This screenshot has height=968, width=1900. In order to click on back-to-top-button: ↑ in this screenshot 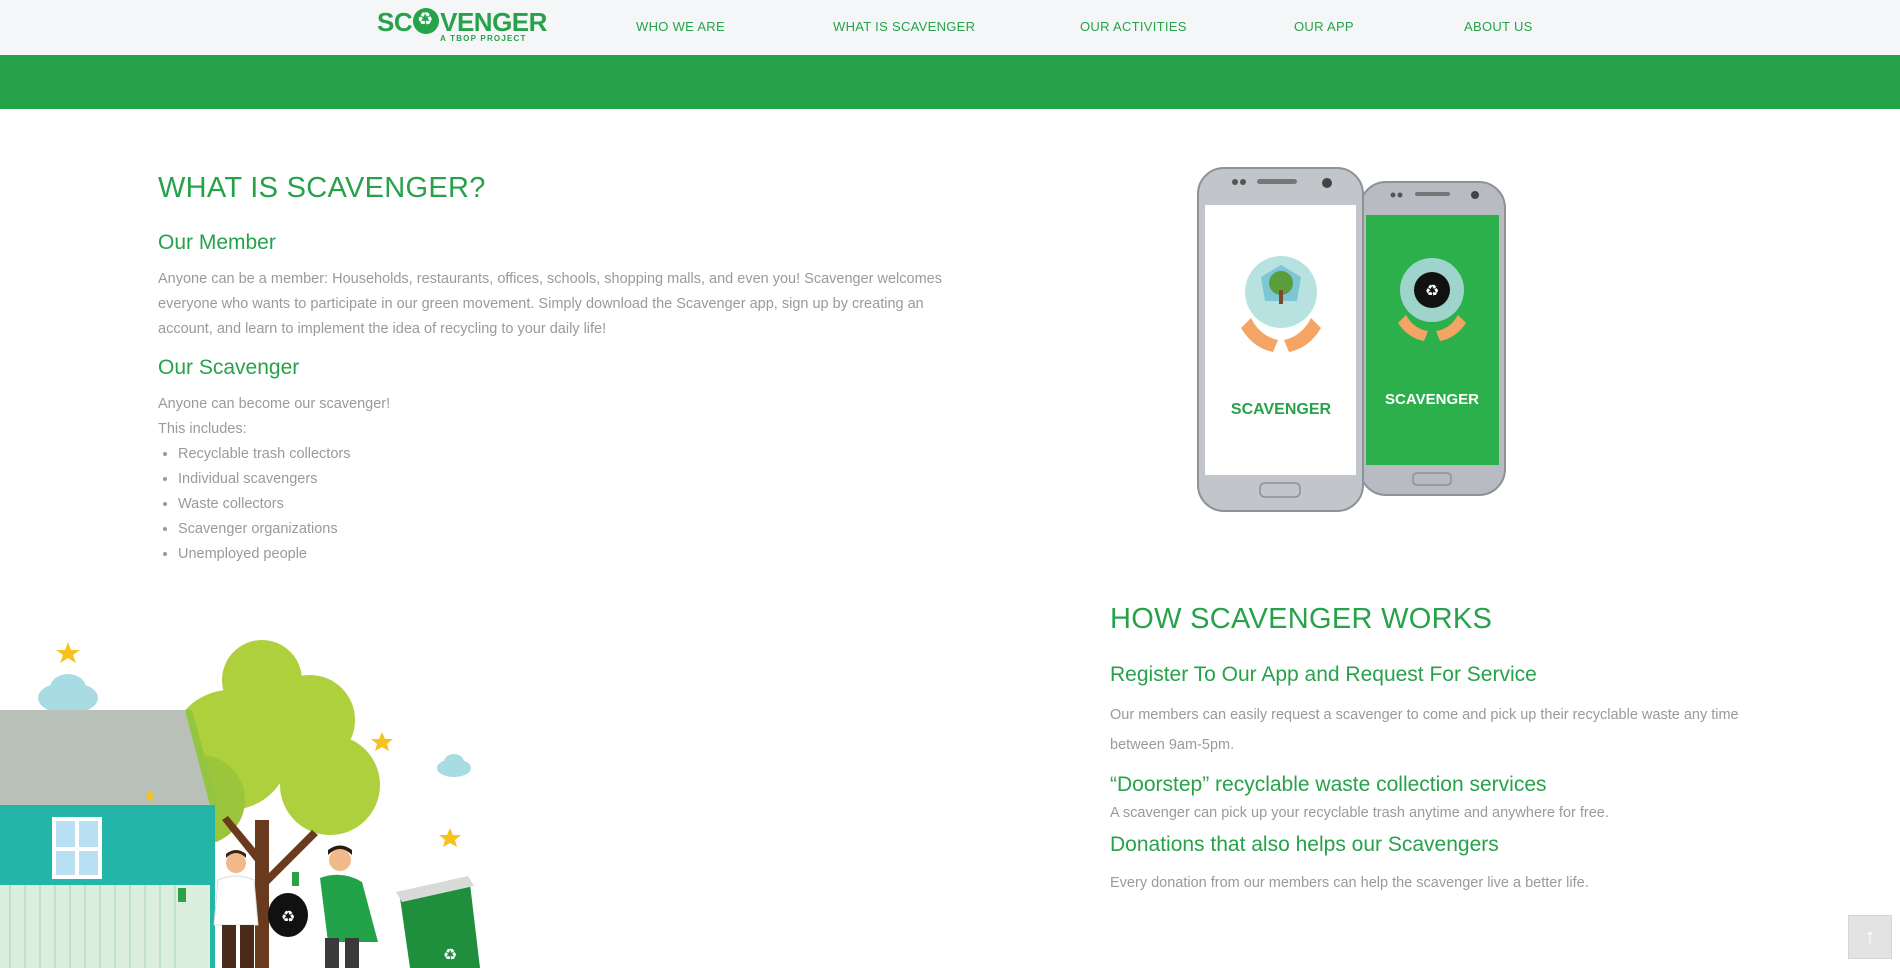, I will do `click(1870, 937)`.